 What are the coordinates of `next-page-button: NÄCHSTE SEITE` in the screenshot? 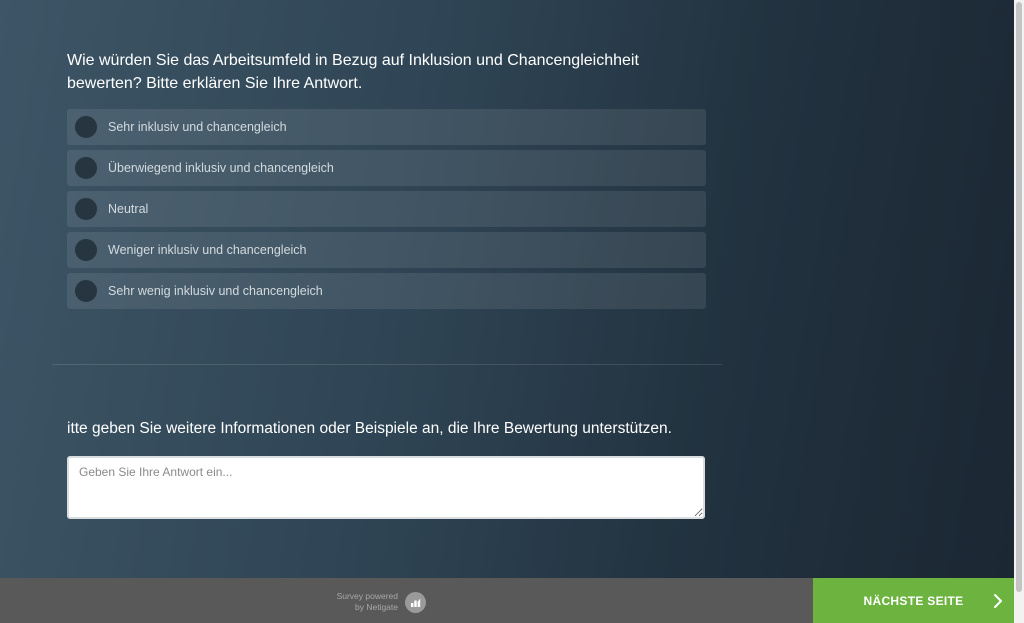 It's located at (913, 600).